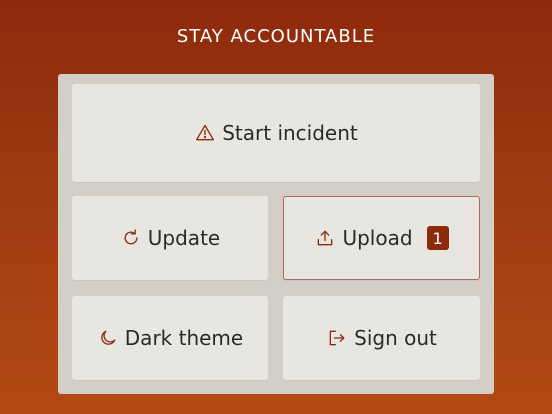 This screenshot has height=414, width=552. I want to click on sign-out-icon, so click(337, 338).